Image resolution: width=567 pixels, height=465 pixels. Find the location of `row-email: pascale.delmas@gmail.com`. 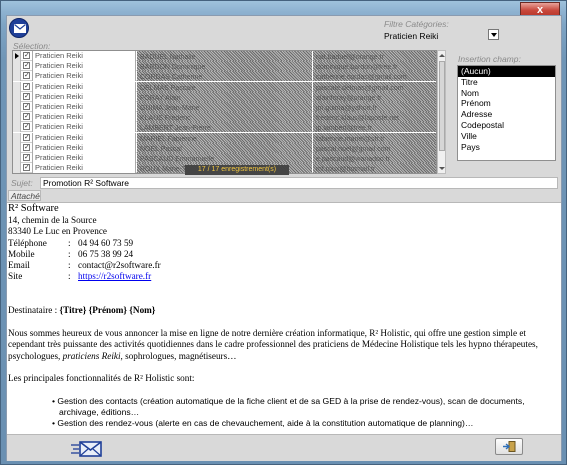

row-email: pascale.delmas@gmail.com is located at coordinates (374, 86).